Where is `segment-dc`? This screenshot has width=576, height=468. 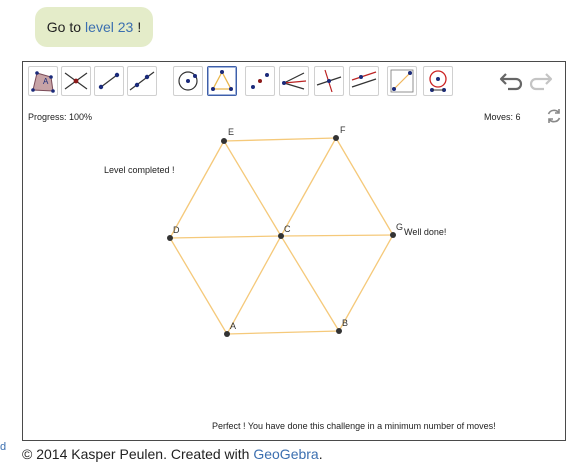 segment-dc is located at coordinates (225, 237).